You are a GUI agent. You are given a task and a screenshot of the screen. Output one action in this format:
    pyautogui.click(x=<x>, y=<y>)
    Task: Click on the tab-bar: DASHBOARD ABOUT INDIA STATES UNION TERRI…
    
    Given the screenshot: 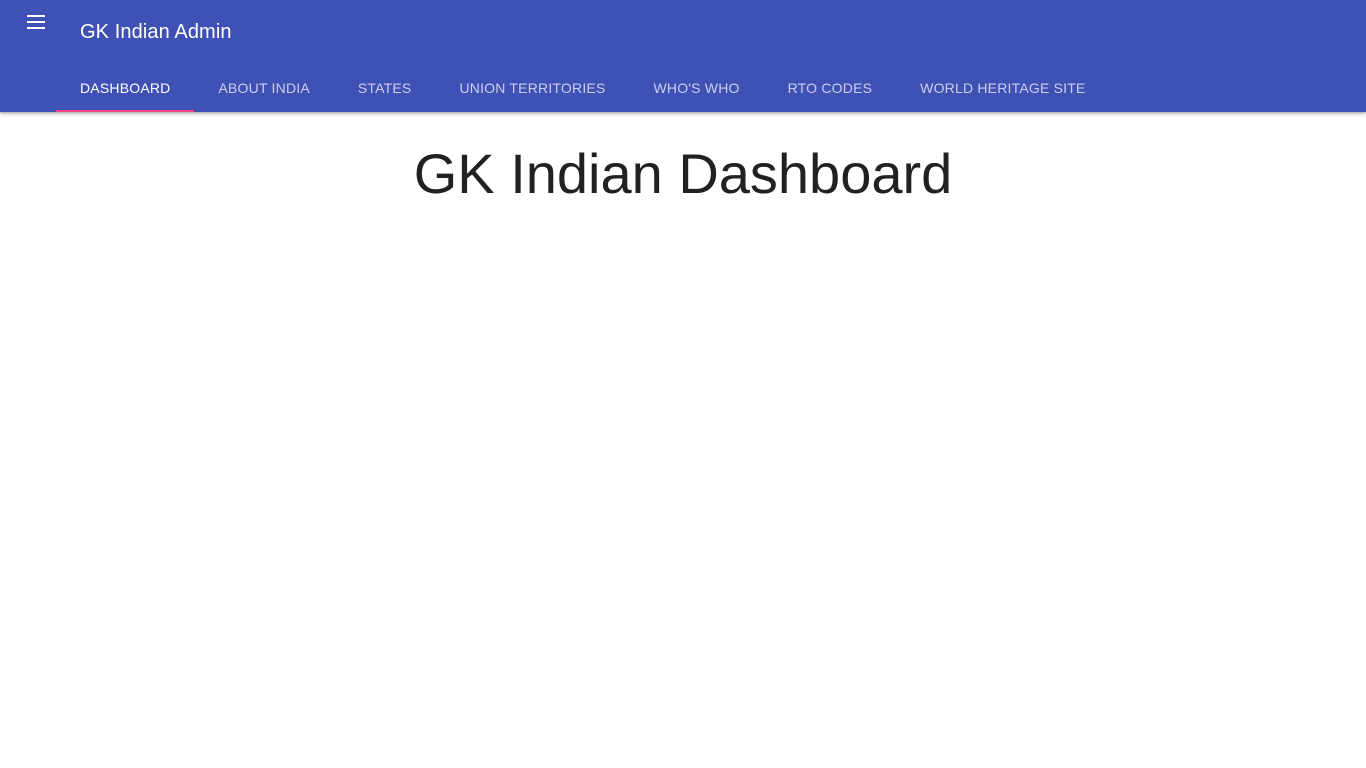 What is the action you would take?
    pyautogui.click(x=583, y=88)
    